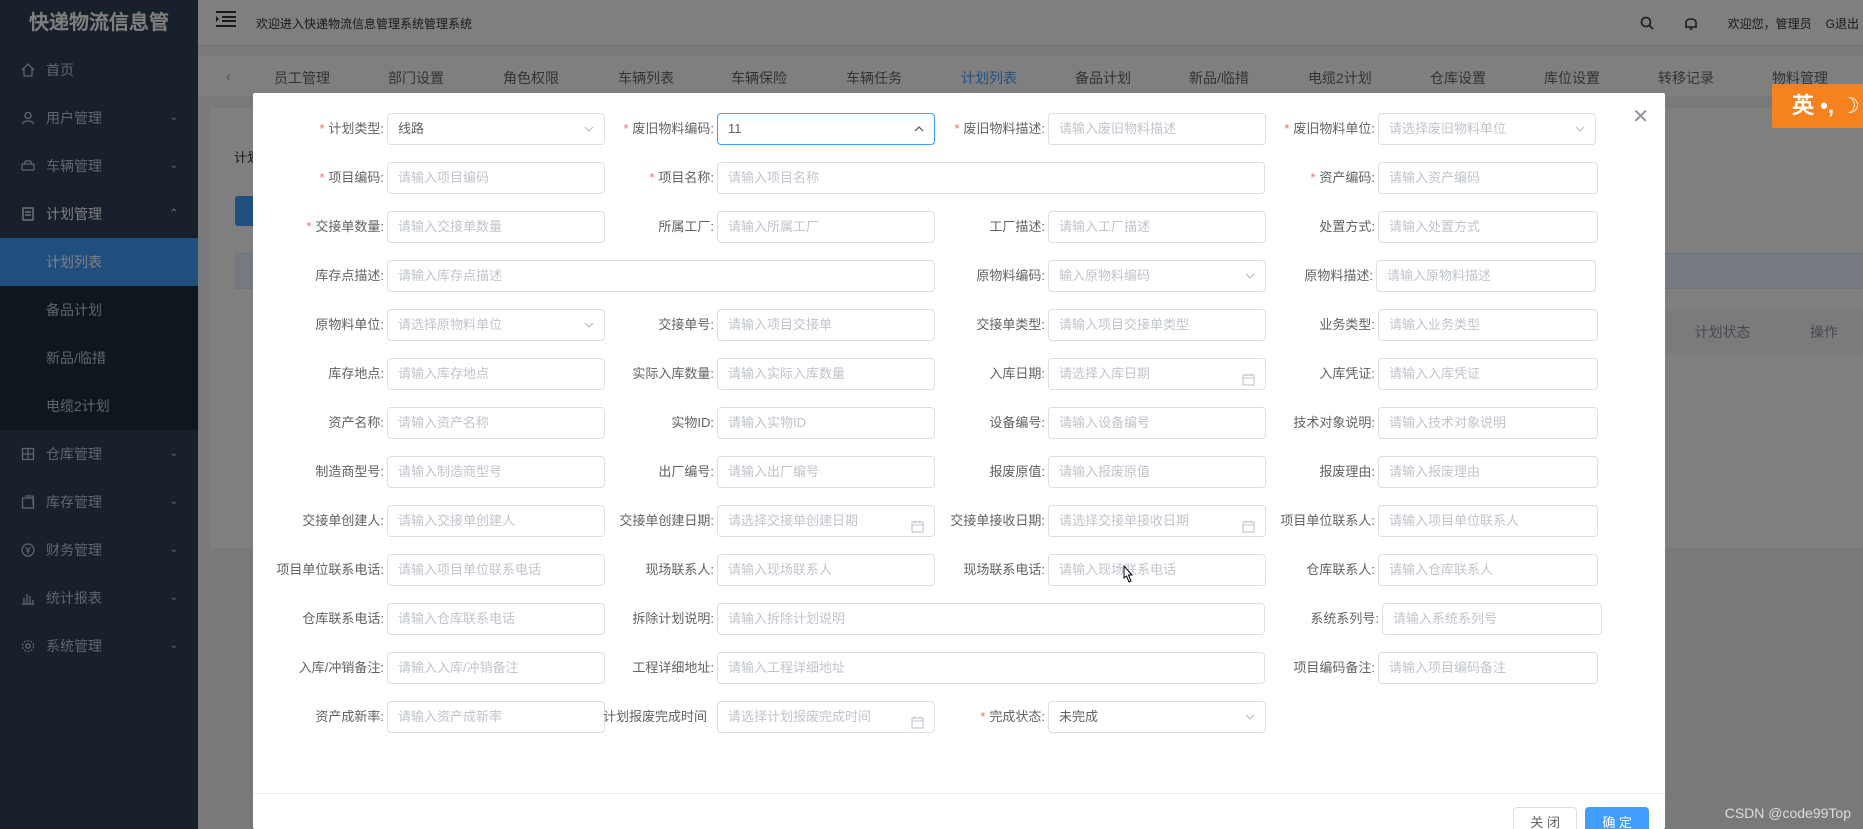  What do you see at coordinates (673, 373) in the screenshot?
I see `label-text: 实际入库数量:` at bounding box center [673, 373].